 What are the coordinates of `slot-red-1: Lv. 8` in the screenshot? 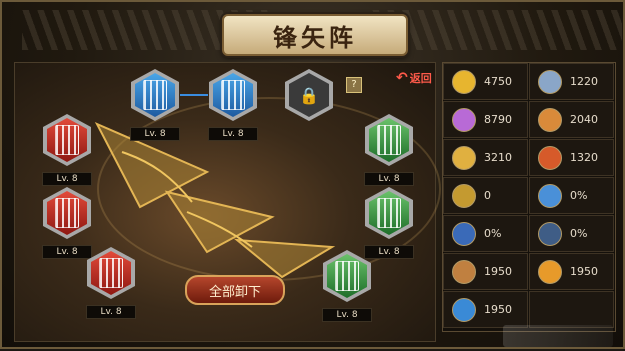 It's located at (67, 150).